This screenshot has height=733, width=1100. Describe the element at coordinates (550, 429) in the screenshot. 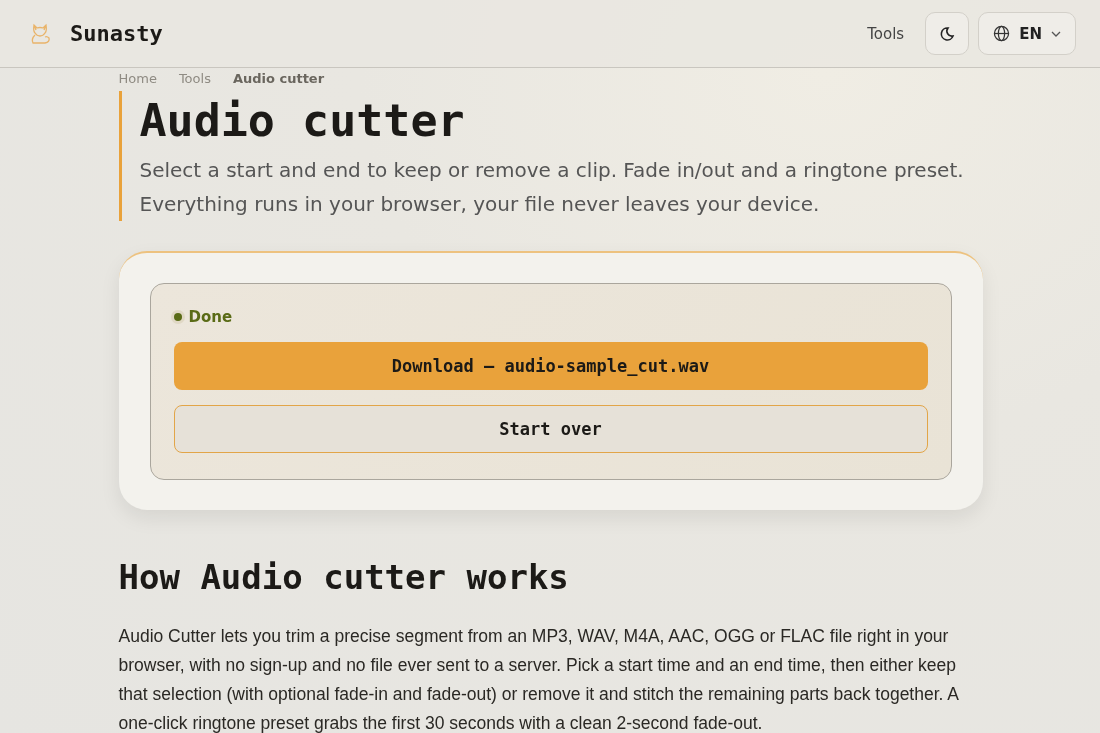

I see `start-over-button: Start over` at that location.